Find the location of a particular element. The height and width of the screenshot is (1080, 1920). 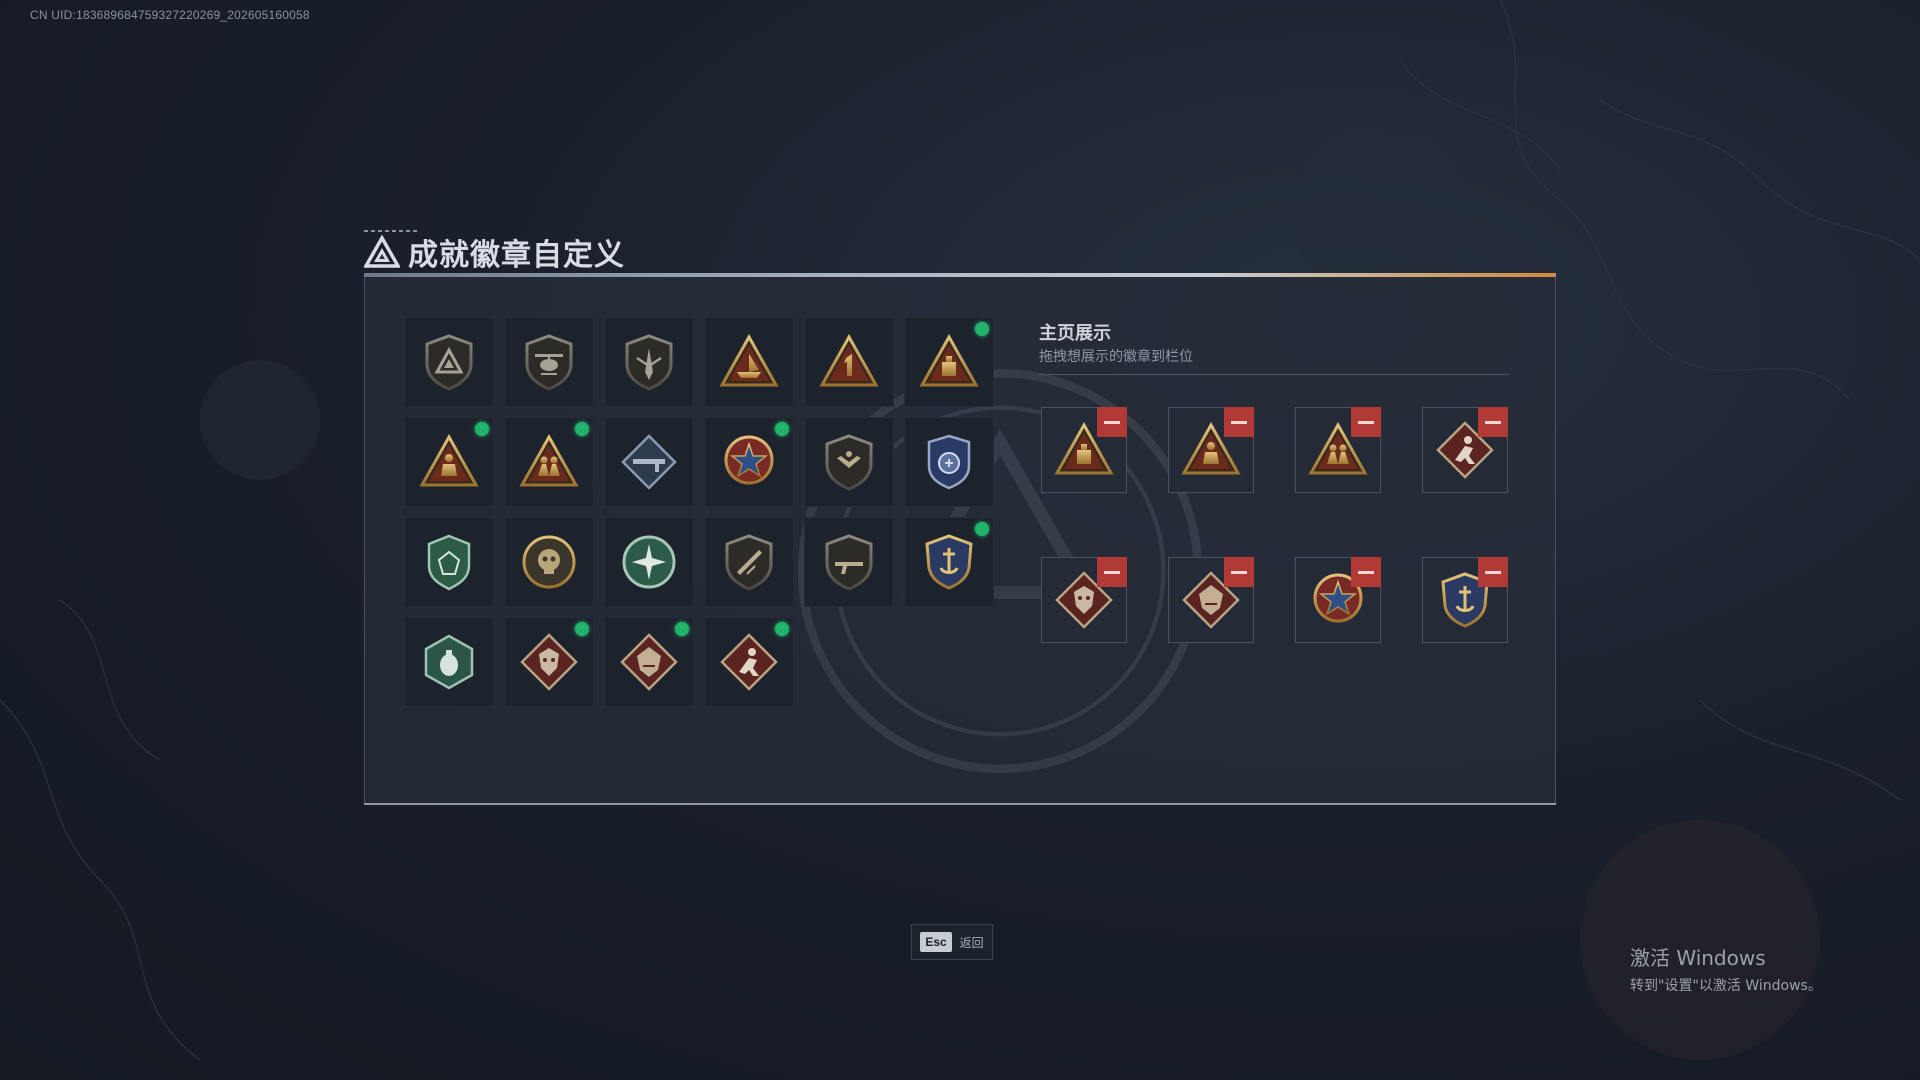

triangle-emblem-shield-badge-icon is located at coordinates (449, 362).